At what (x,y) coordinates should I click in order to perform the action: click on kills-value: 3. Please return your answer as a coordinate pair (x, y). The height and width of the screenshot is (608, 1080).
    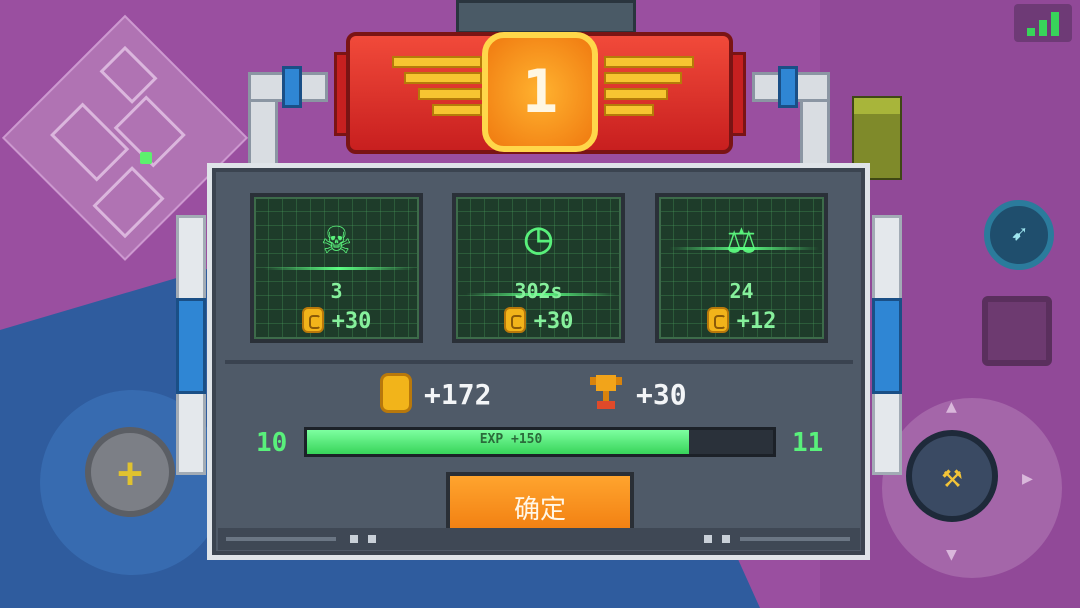
    Looking at the image, I should click on (336, 291).